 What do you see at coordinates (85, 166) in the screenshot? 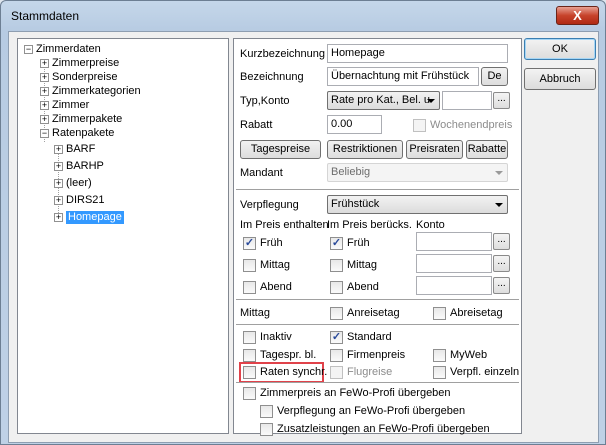
I see `tree-label: BARHP` at bounding box center [85, 166].